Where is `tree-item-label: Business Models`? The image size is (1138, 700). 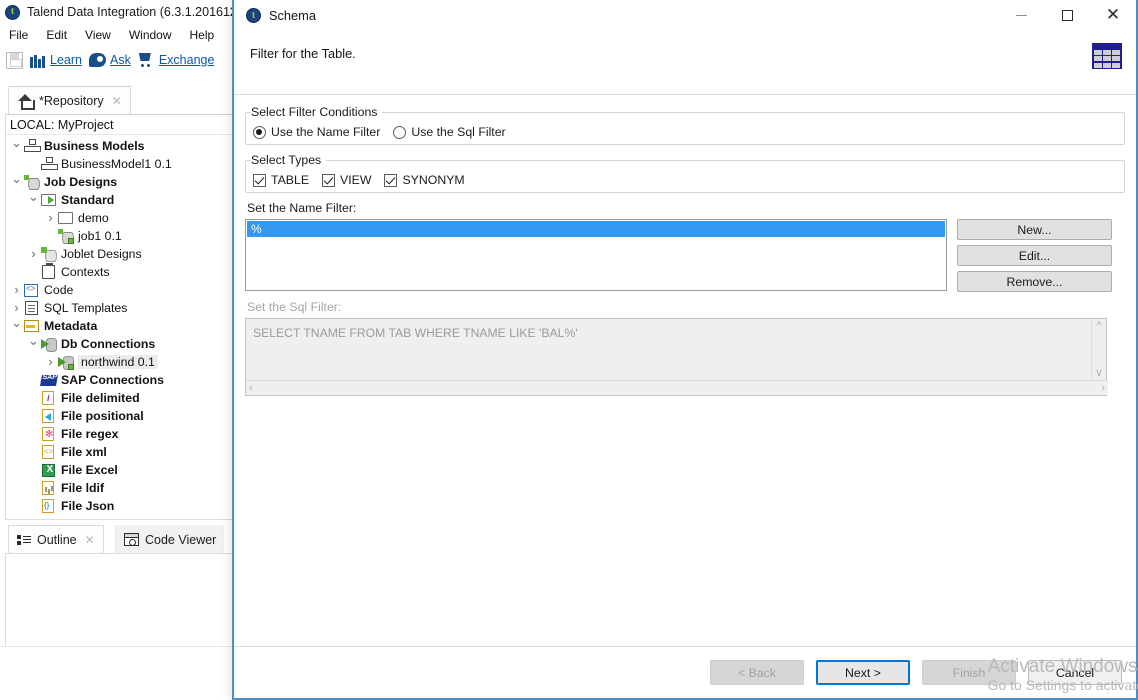
tree-item-label: Business Models is located at coordinates (94, 146).